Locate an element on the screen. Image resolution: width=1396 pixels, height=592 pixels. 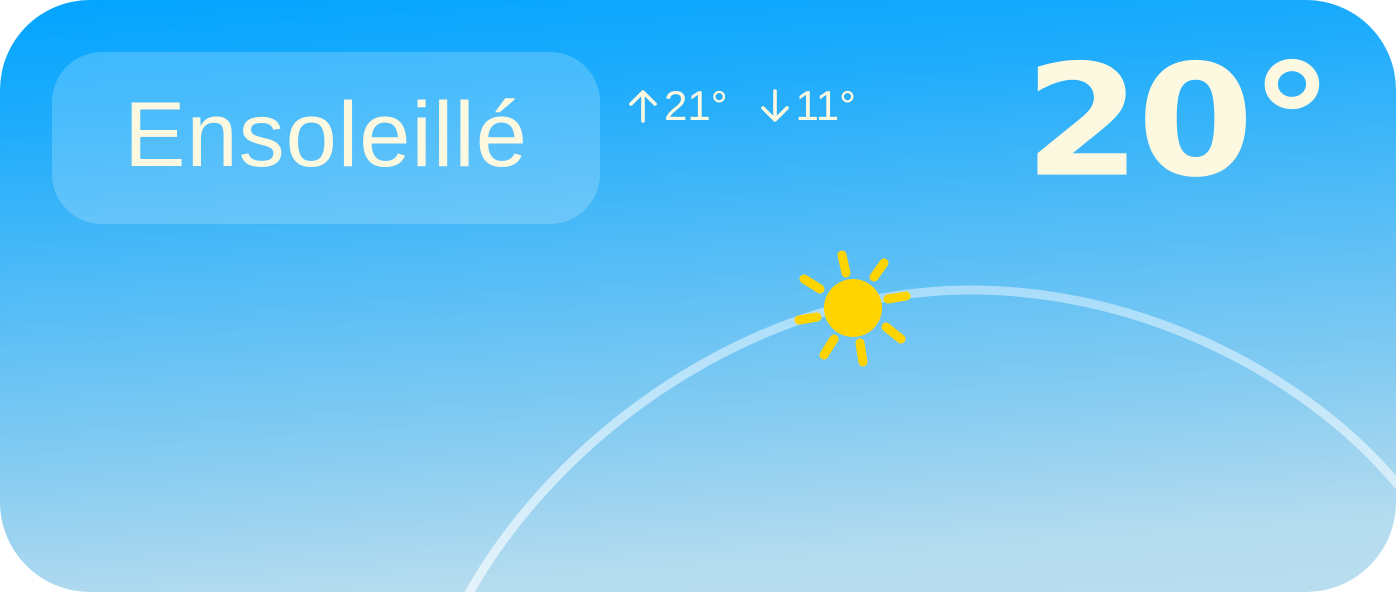
sun-icon is located at coordinates (852, 308).